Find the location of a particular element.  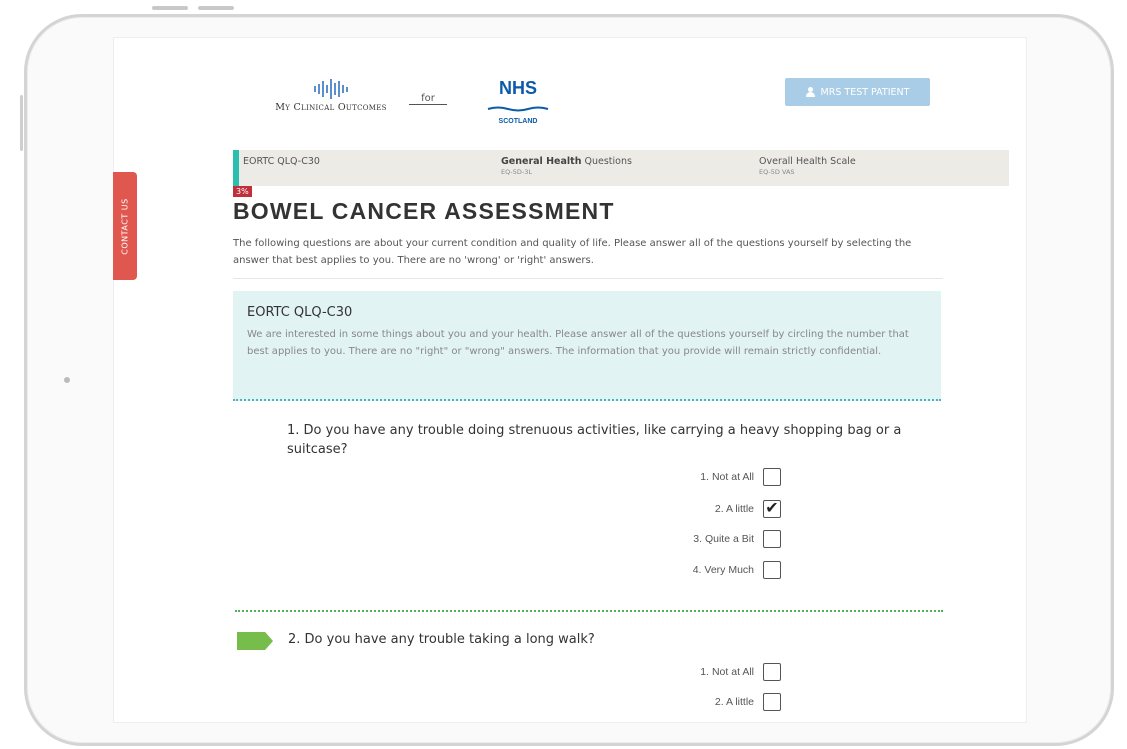

step-general-health: General Health Questions EQ-5D-3L is located at coordinates (620, 168).